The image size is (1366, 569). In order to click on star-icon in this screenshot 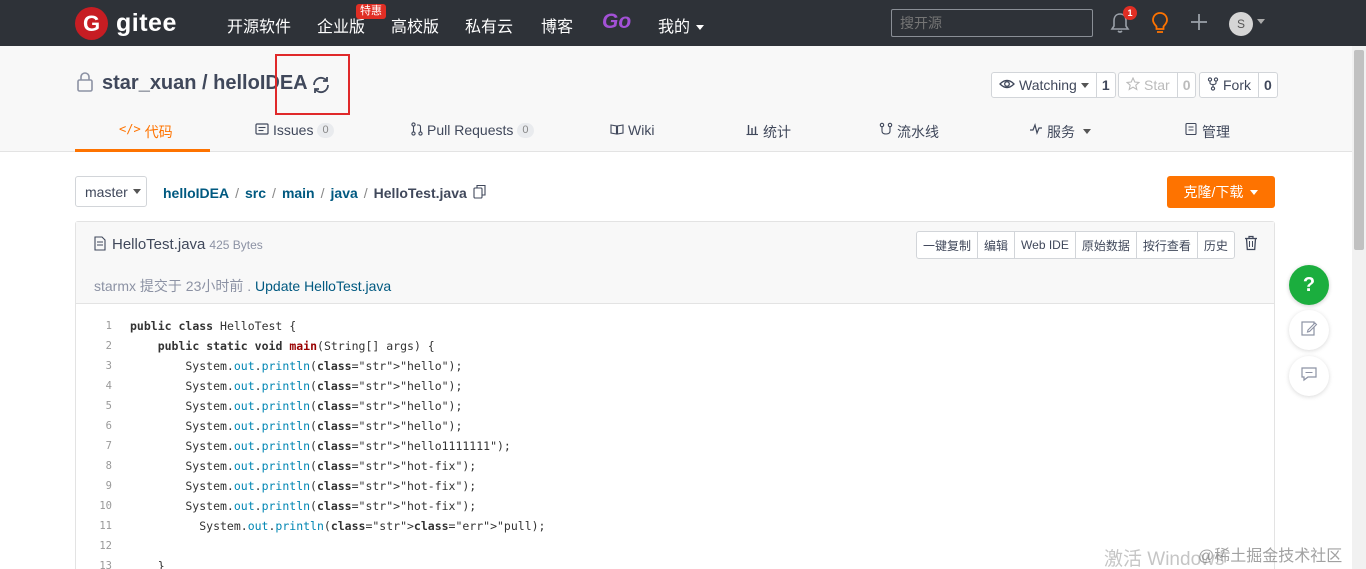, I will do `click(1133, 85)`.